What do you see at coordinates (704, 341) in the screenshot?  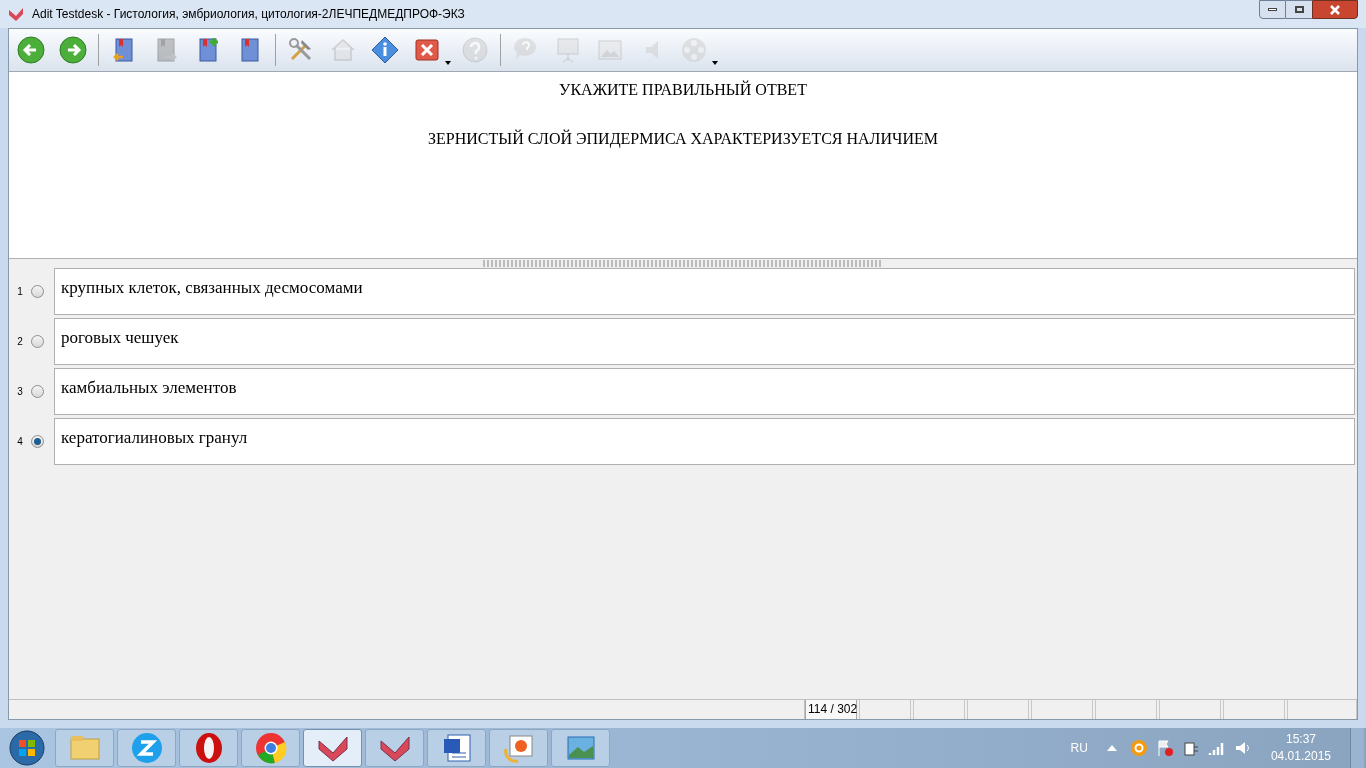 I see `answer-option: роговых чешуек` at bounding box center [704, 341].